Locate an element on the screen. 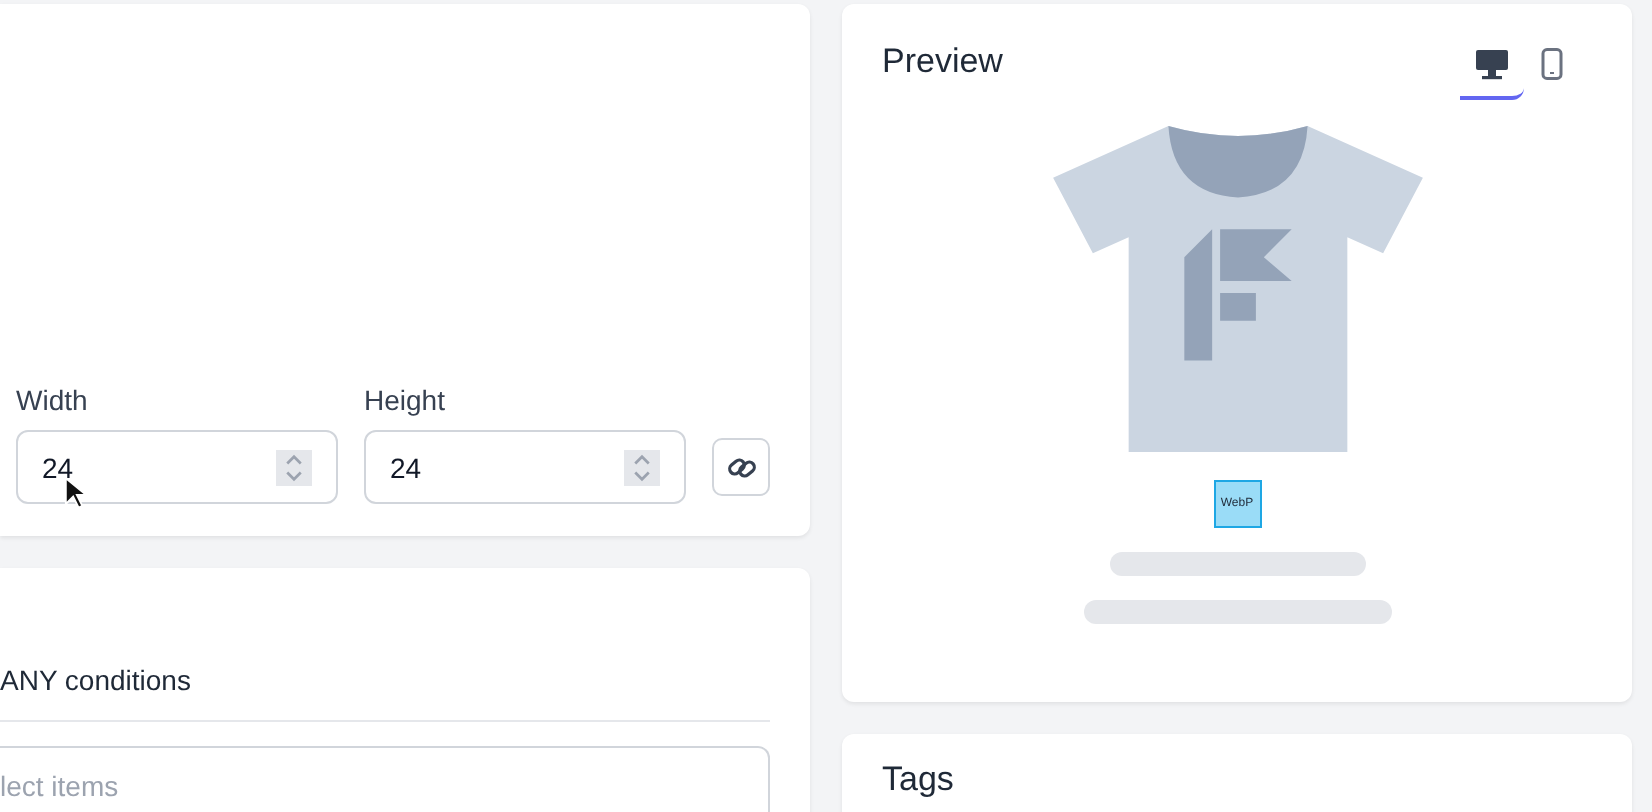 Image resolution: width=1652 pixels, height=812 pixels. conditions-text: ANY conditions is located at coordinates (96, 681).